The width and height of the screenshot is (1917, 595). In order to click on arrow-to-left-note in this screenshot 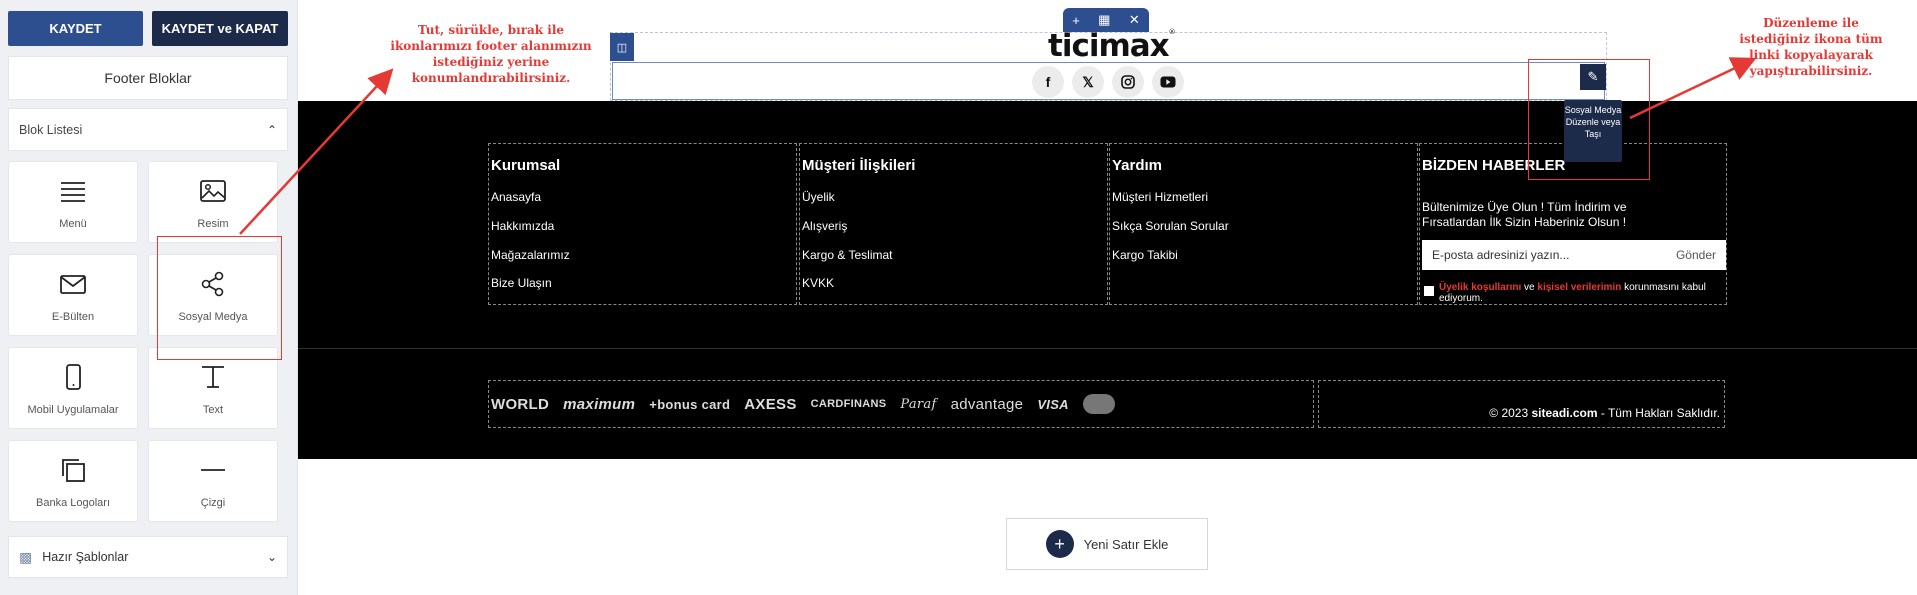, I will do `click(316, 151)`.